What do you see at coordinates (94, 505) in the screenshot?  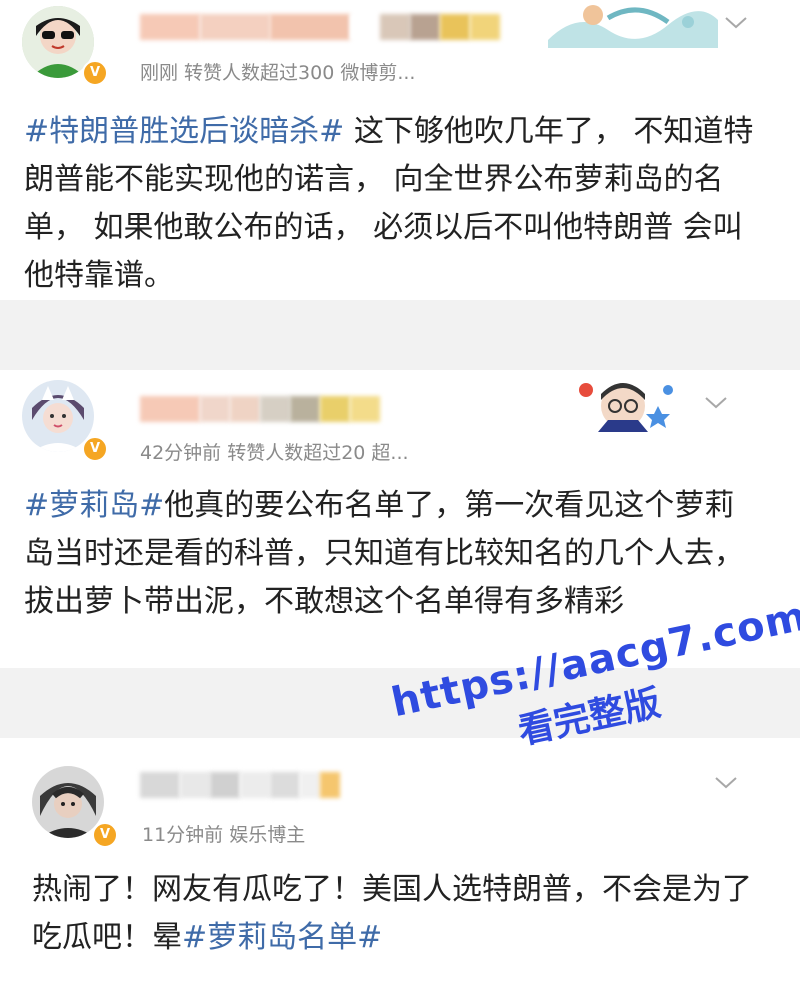 I see `hashtag-link: #萝莉岛#` at bounding box center [94, 505].